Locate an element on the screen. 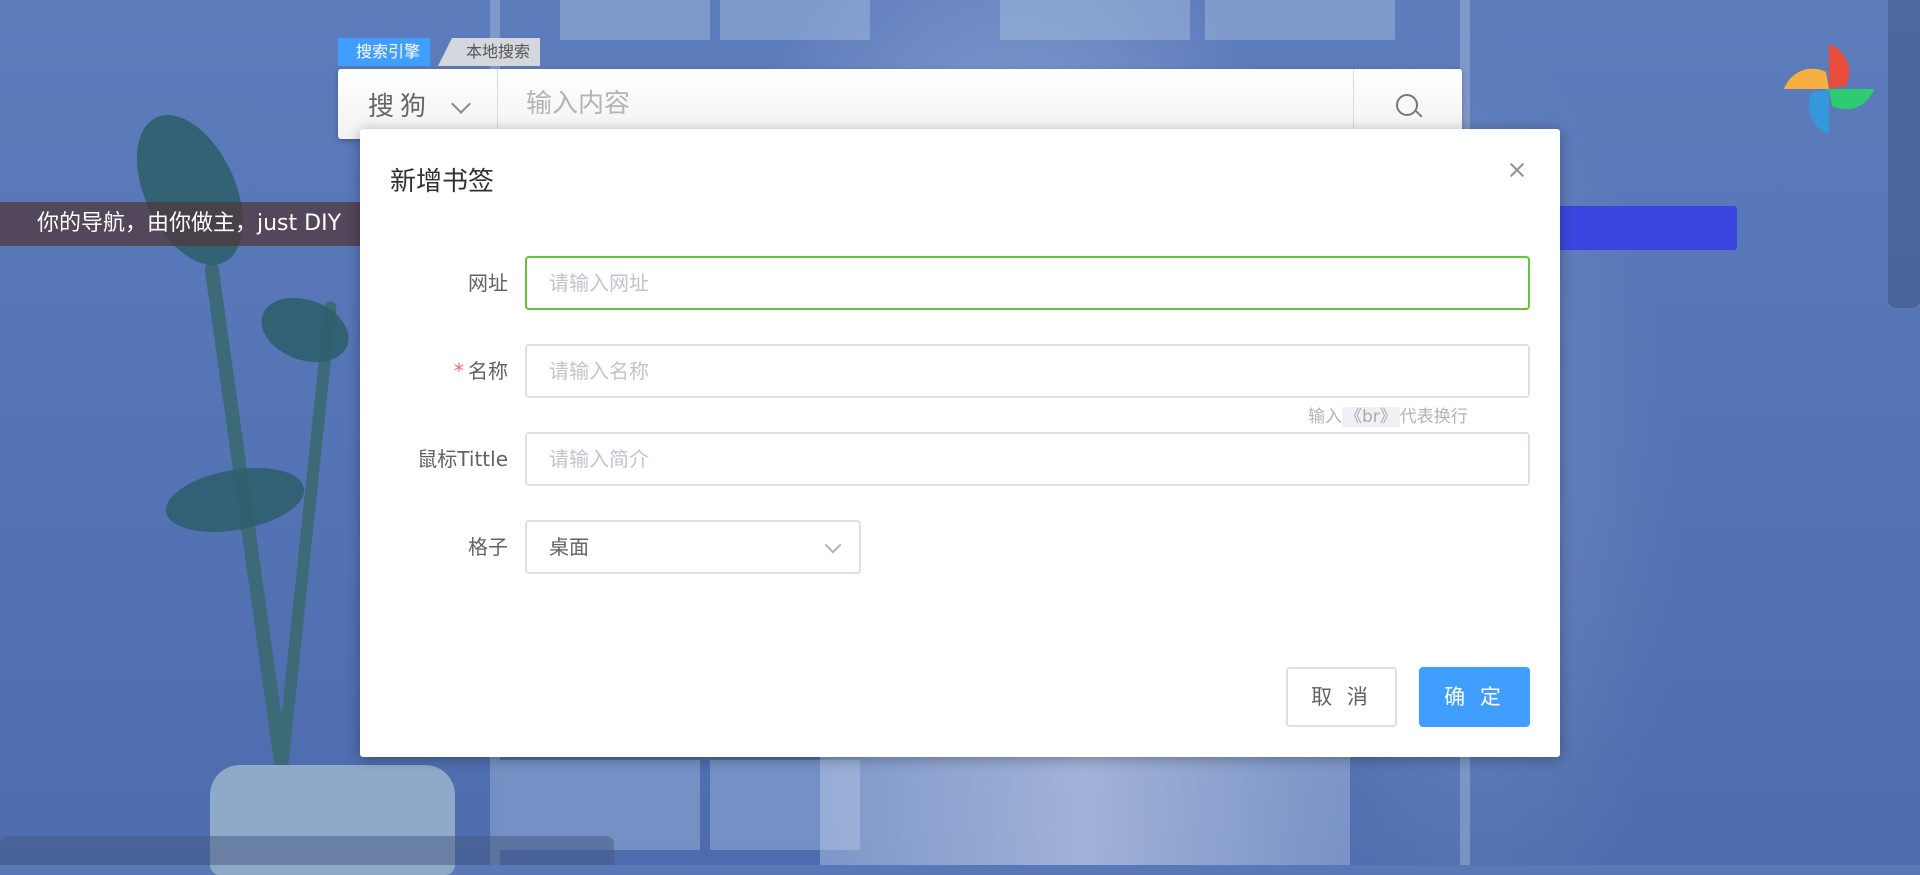 The height and width of the screenshot is (875, 1920). slogan-text: 你的导航，由你做主，just DIY is located at coordinates (189, 223).